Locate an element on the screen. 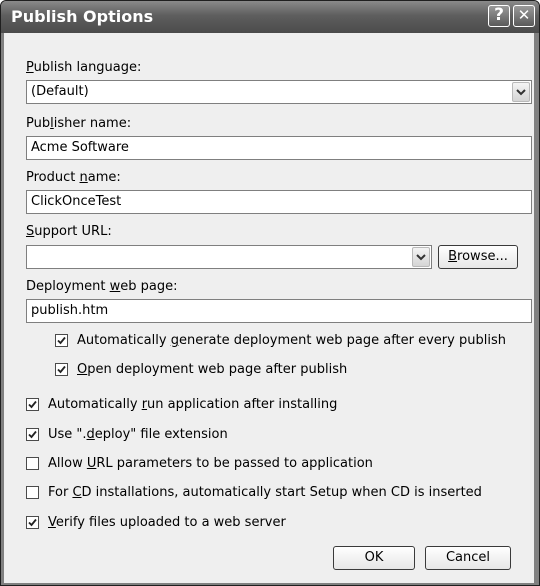  publisher-name-label: Publisher name: is located at coordinates (79, 123).